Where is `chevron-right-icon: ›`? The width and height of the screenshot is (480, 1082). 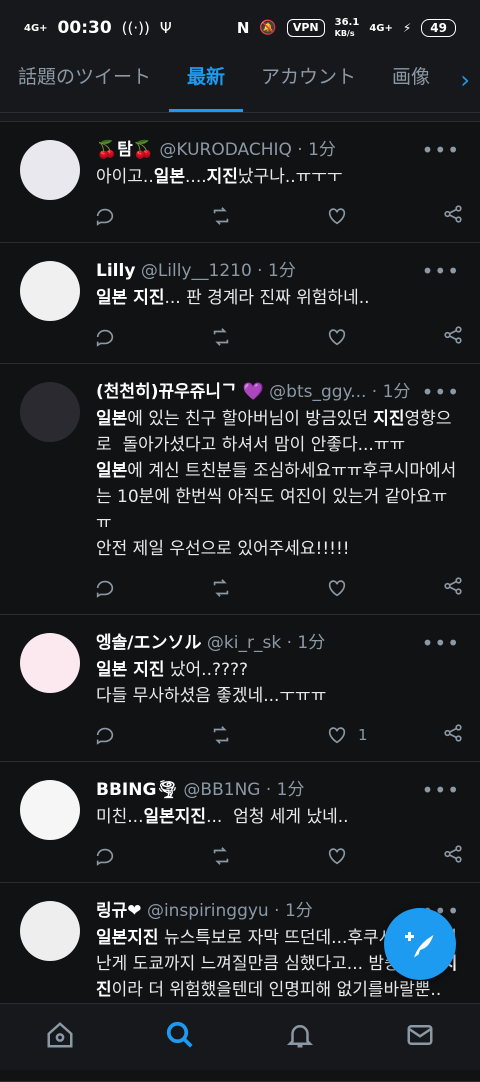 chevron-right-icon: › is located at coordinates (465, 80).